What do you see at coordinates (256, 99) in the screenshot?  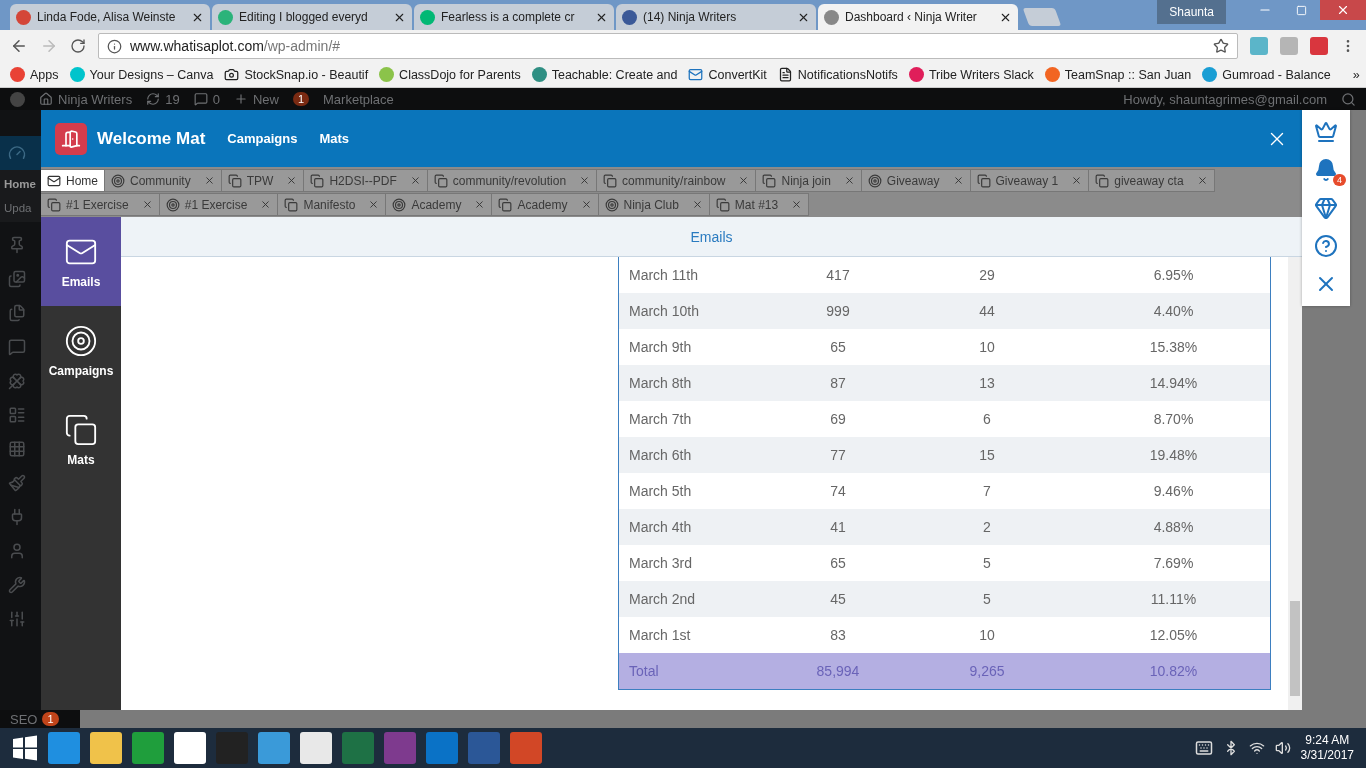 I see `new-link: New` at bounding box center [256, 99].